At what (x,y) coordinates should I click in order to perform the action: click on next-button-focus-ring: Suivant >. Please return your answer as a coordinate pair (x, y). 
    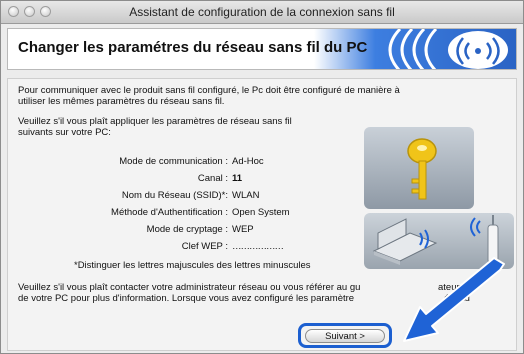
    Looking at the image, I should click on (345, 335).